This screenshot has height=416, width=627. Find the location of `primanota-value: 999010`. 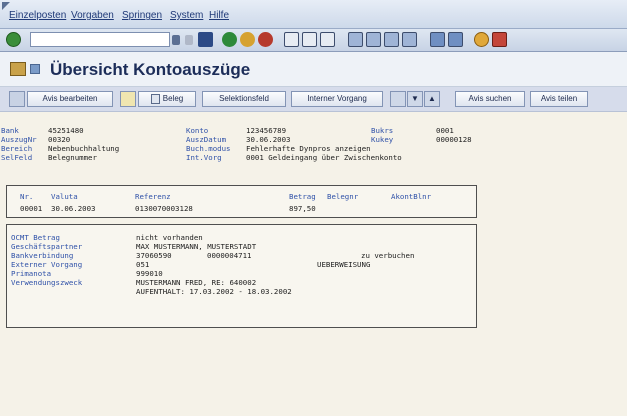

primanota-value: 999010 is located at coordinates (149, 273).